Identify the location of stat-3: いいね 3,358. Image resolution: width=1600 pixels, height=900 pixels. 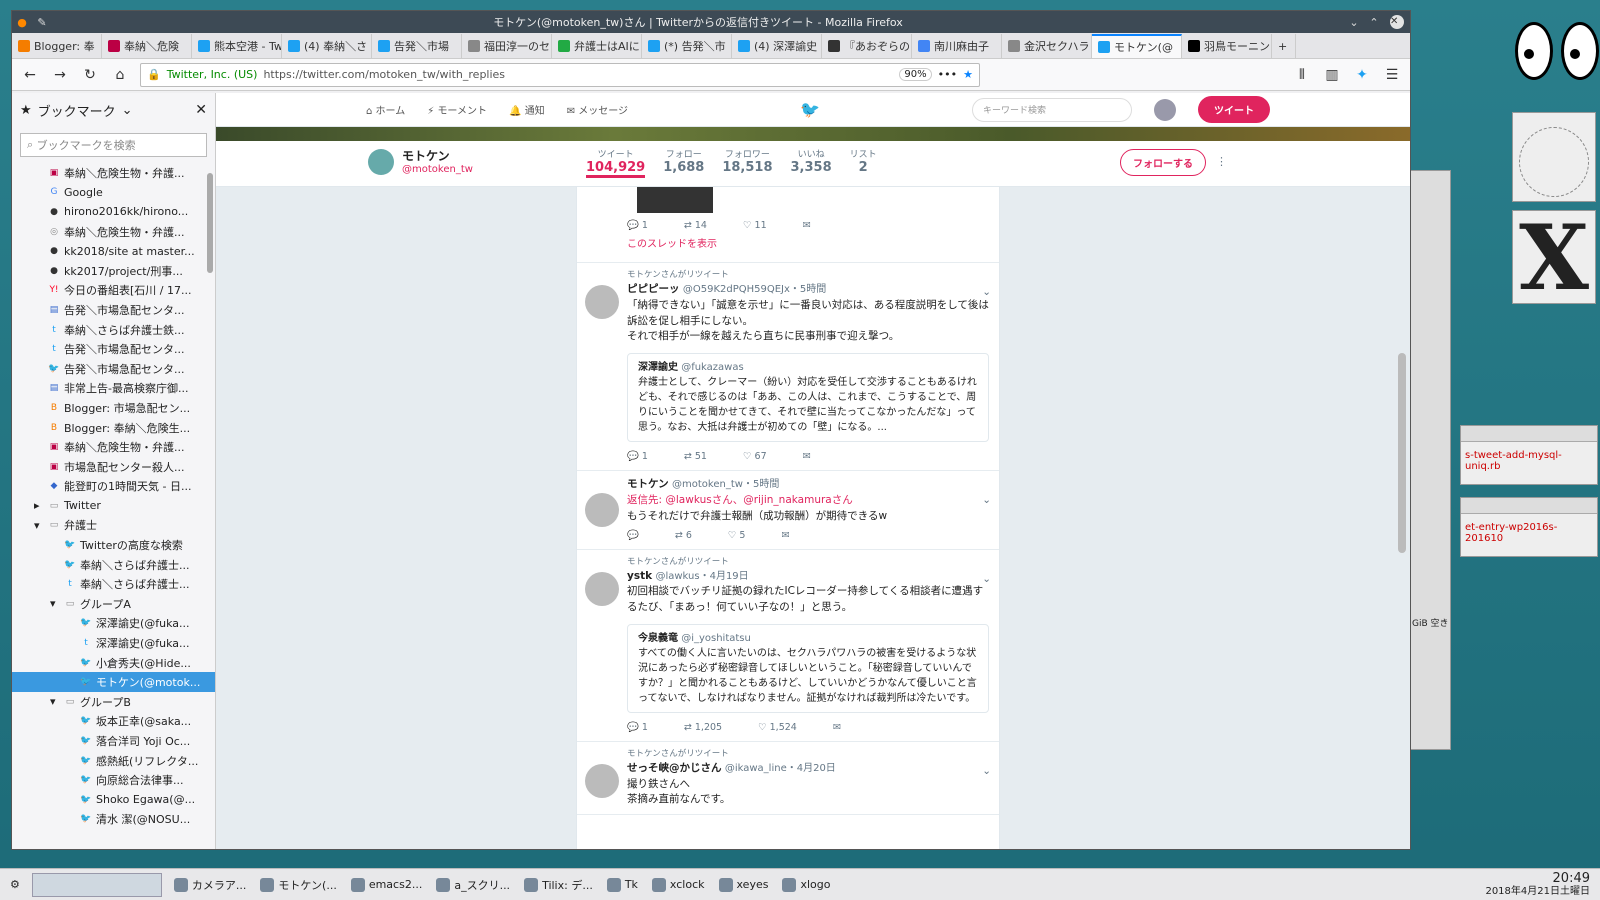
(811, 162).